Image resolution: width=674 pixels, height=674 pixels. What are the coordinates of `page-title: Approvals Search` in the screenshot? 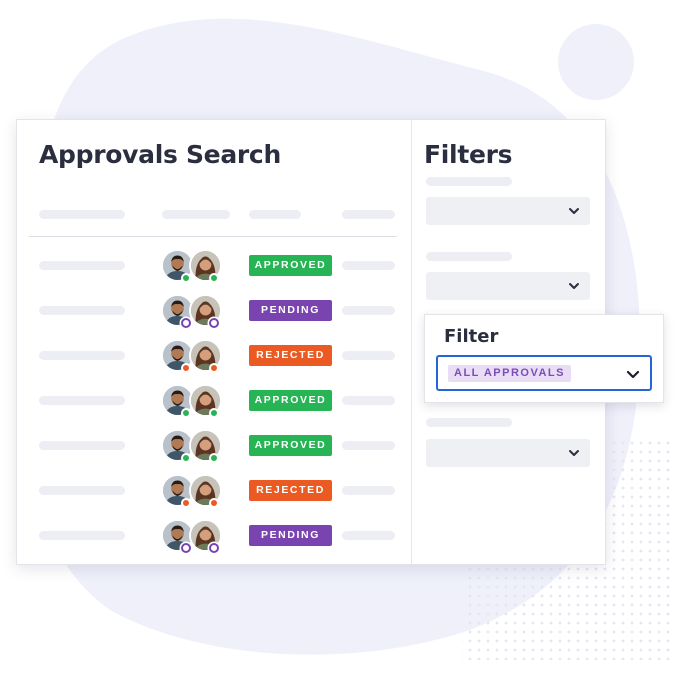 It's located at (160, 154).